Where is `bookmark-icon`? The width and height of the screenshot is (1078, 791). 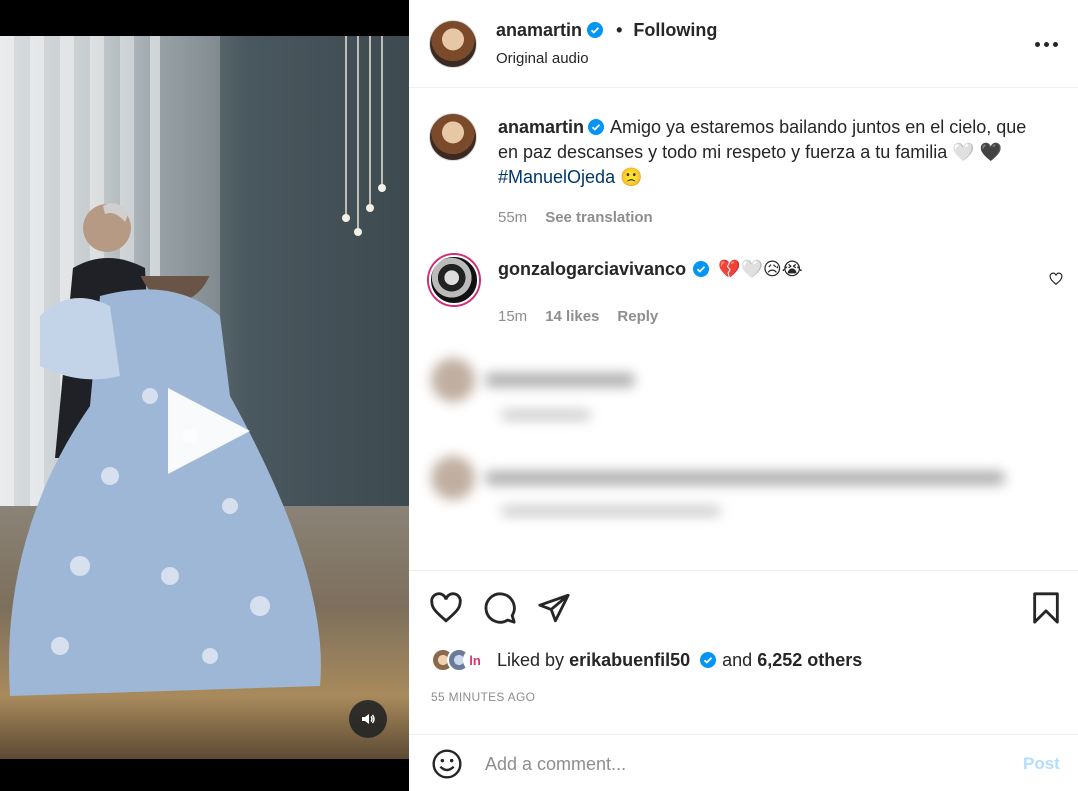
bookmark-icon is located at coordinates (1046, 608).